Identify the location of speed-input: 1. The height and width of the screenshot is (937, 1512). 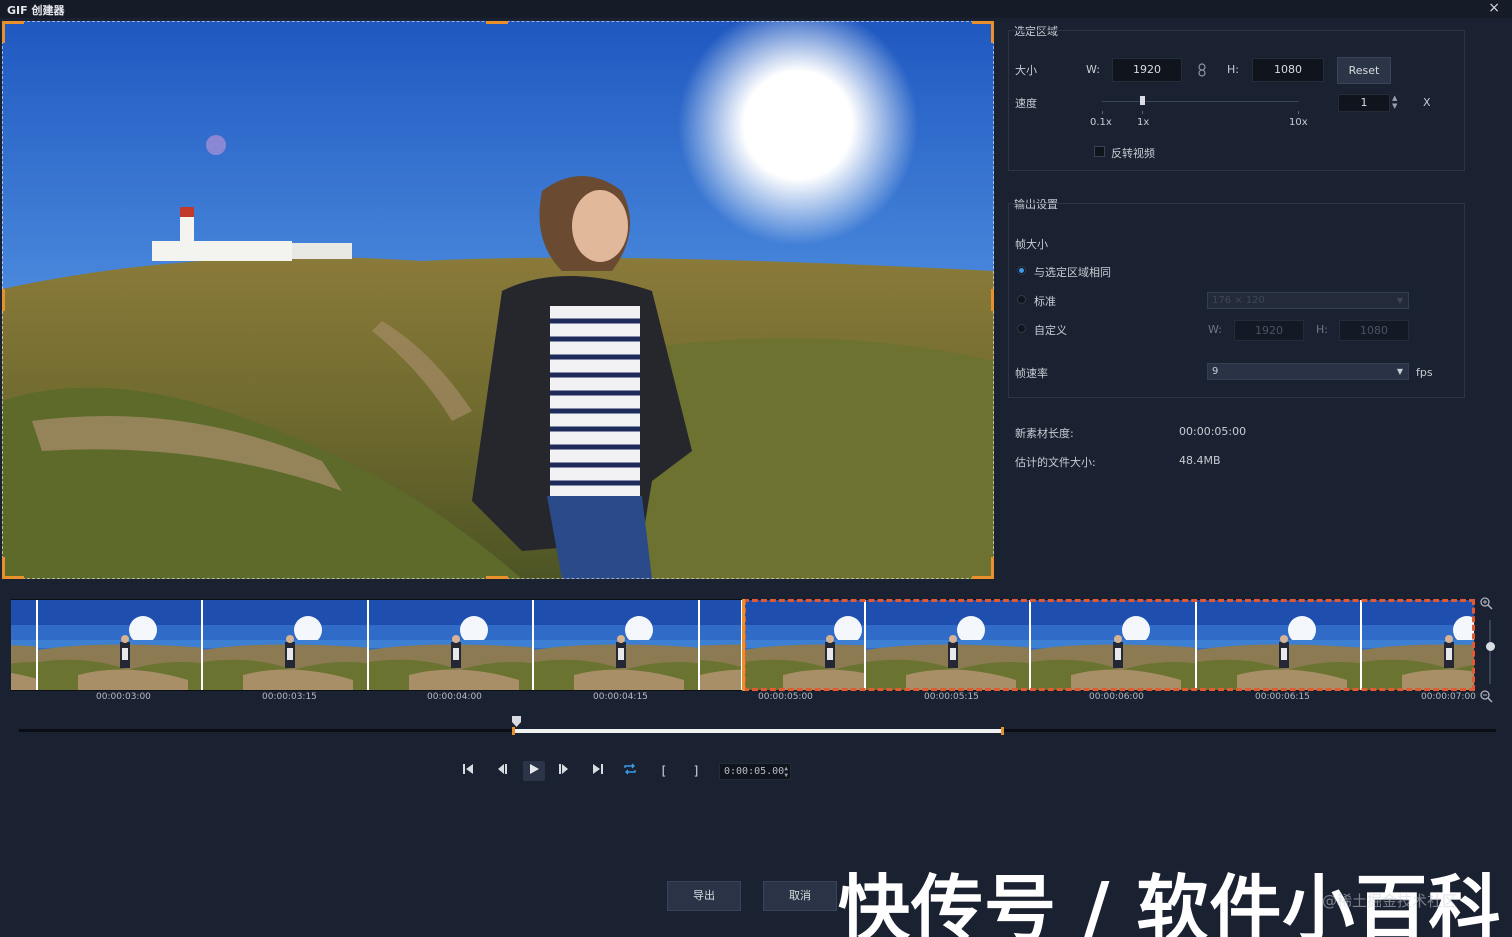
(1364, 103).